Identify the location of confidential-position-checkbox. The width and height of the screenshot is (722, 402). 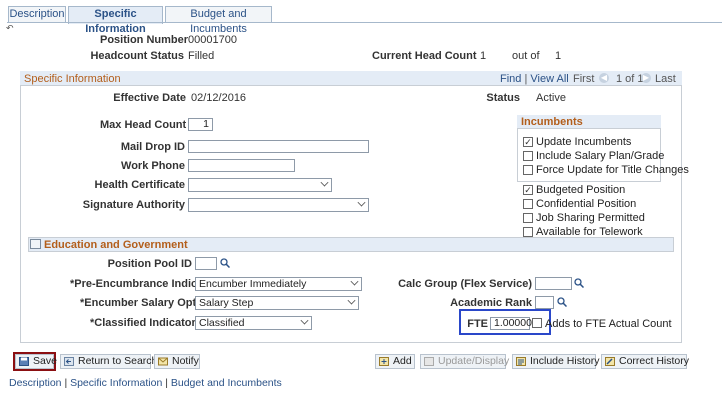
(528, 204).